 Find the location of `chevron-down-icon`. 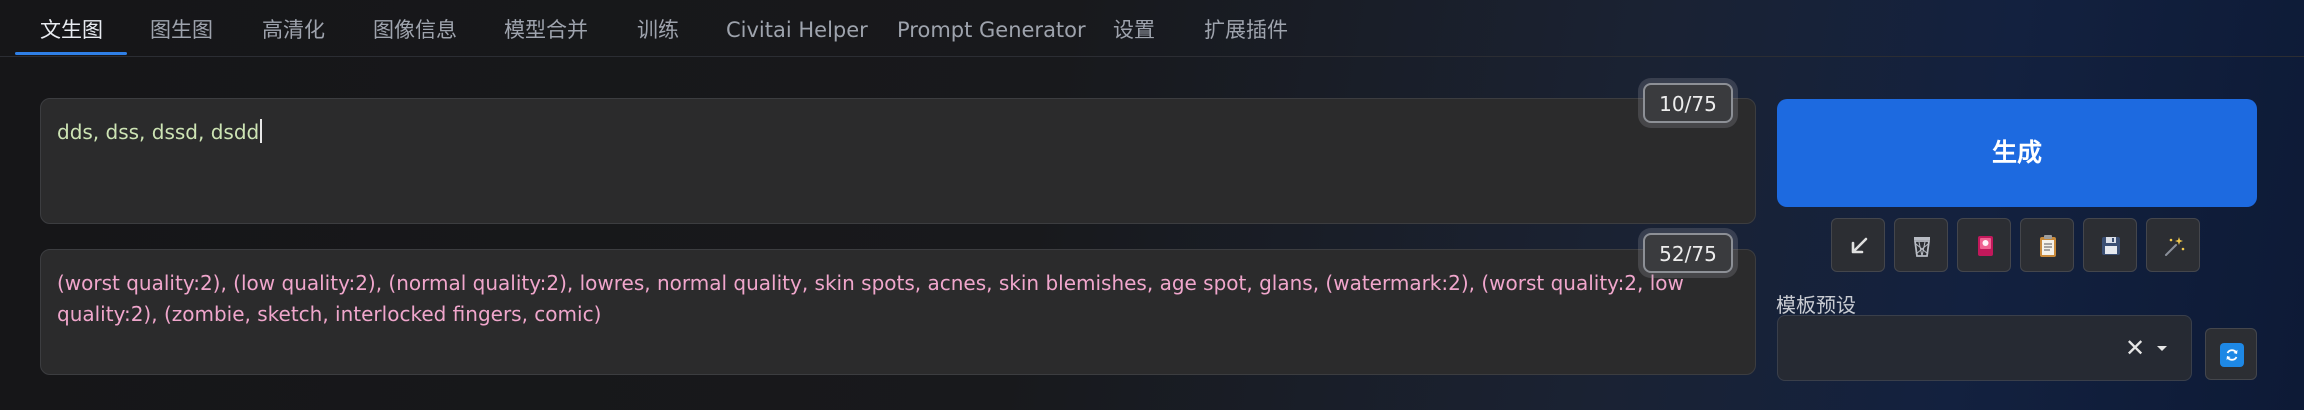

chevron-down-icon is located at coordinates (2162, 348).